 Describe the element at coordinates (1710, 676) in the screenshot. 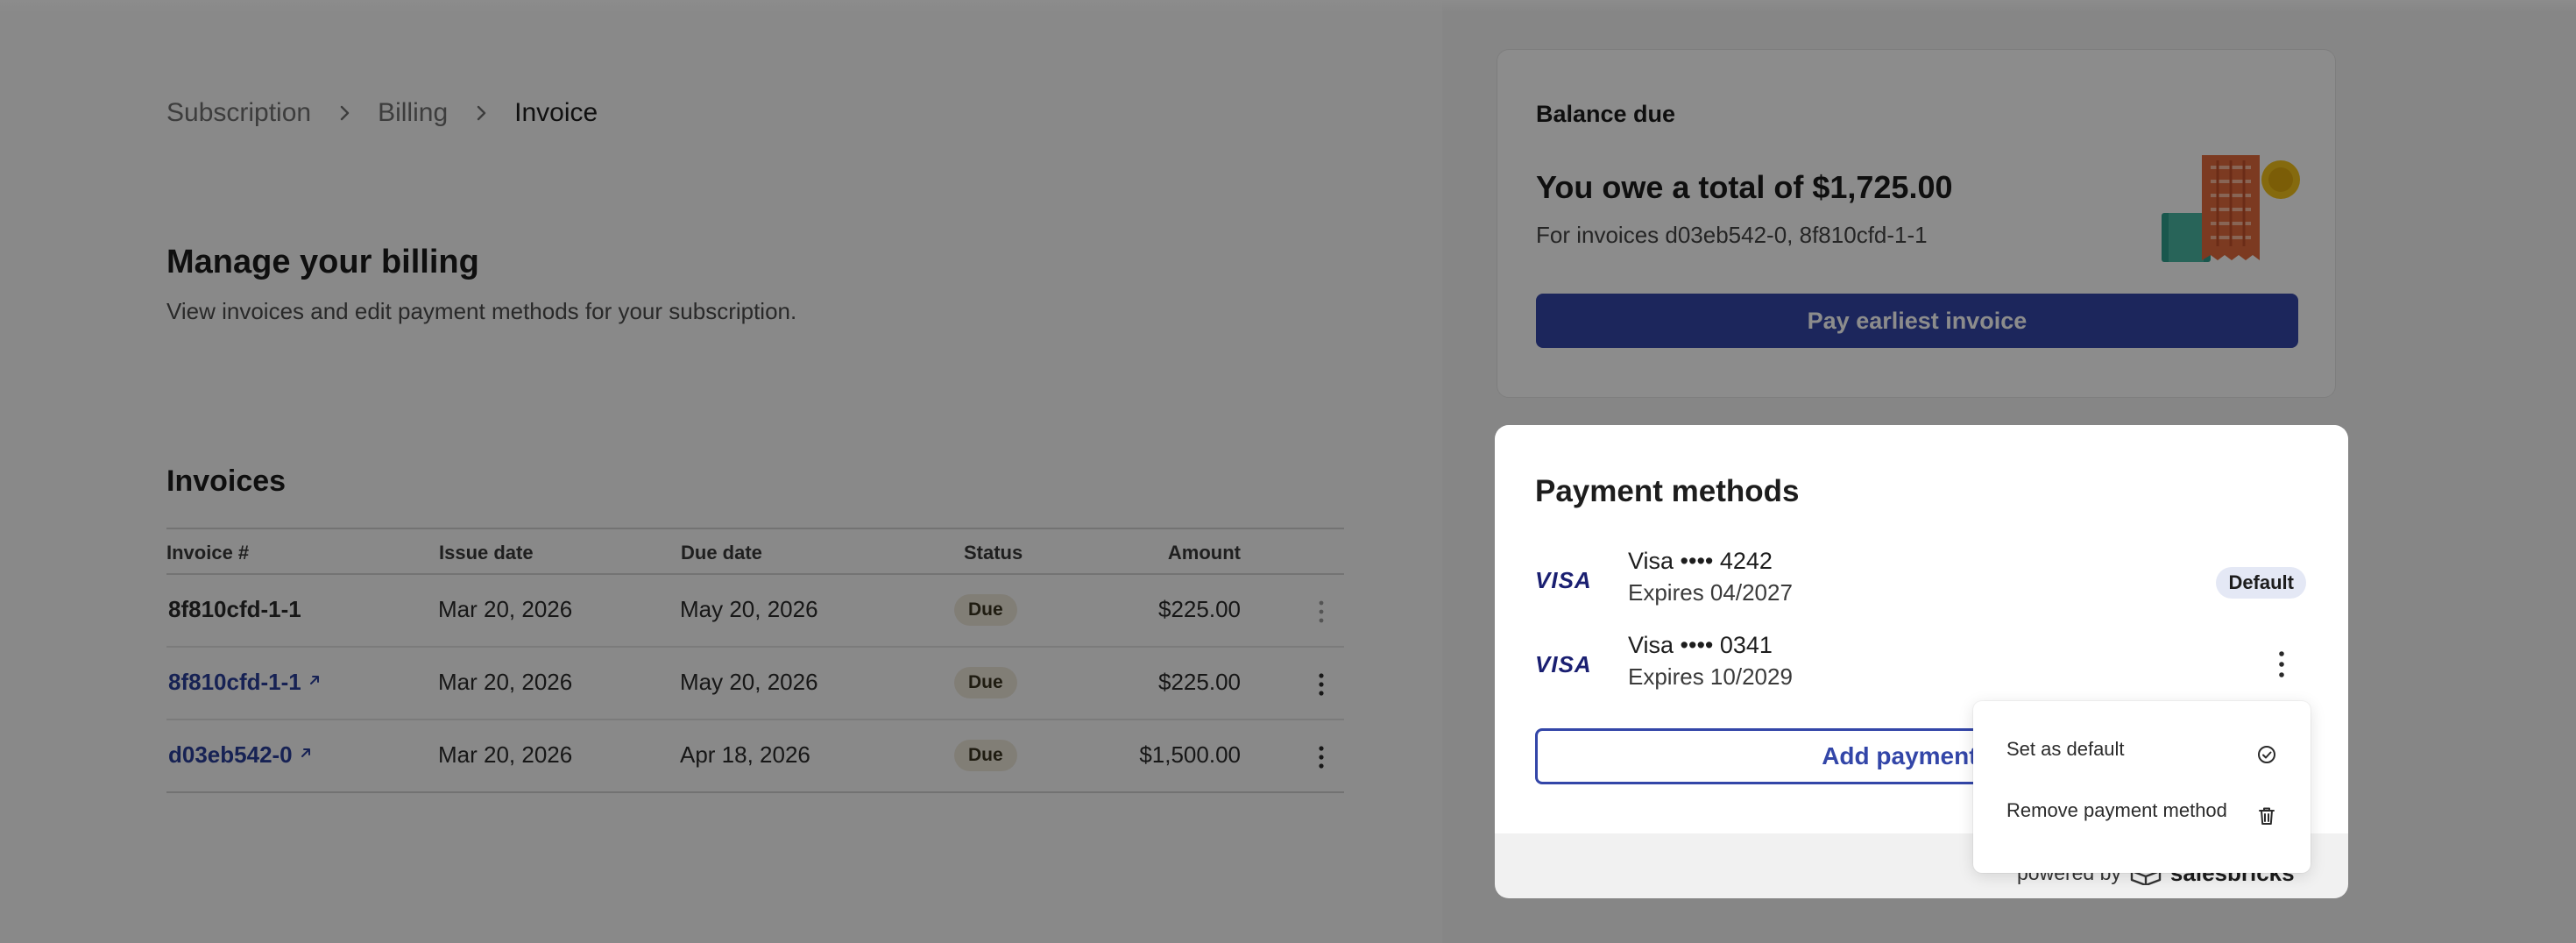

I see `card-expiry: Expires 10/2029` at that location.